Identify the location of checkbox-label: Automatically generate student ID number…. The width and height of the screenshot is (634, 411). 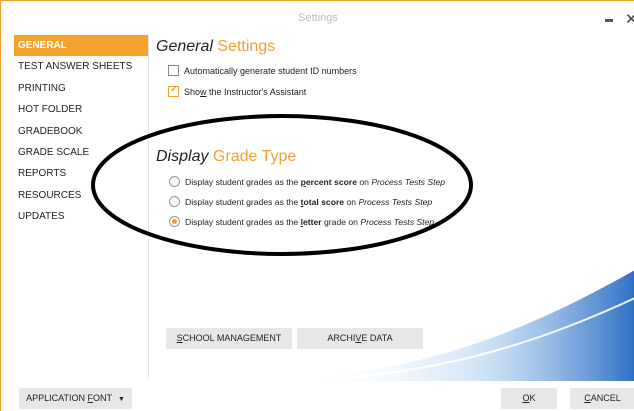
(270, 70).